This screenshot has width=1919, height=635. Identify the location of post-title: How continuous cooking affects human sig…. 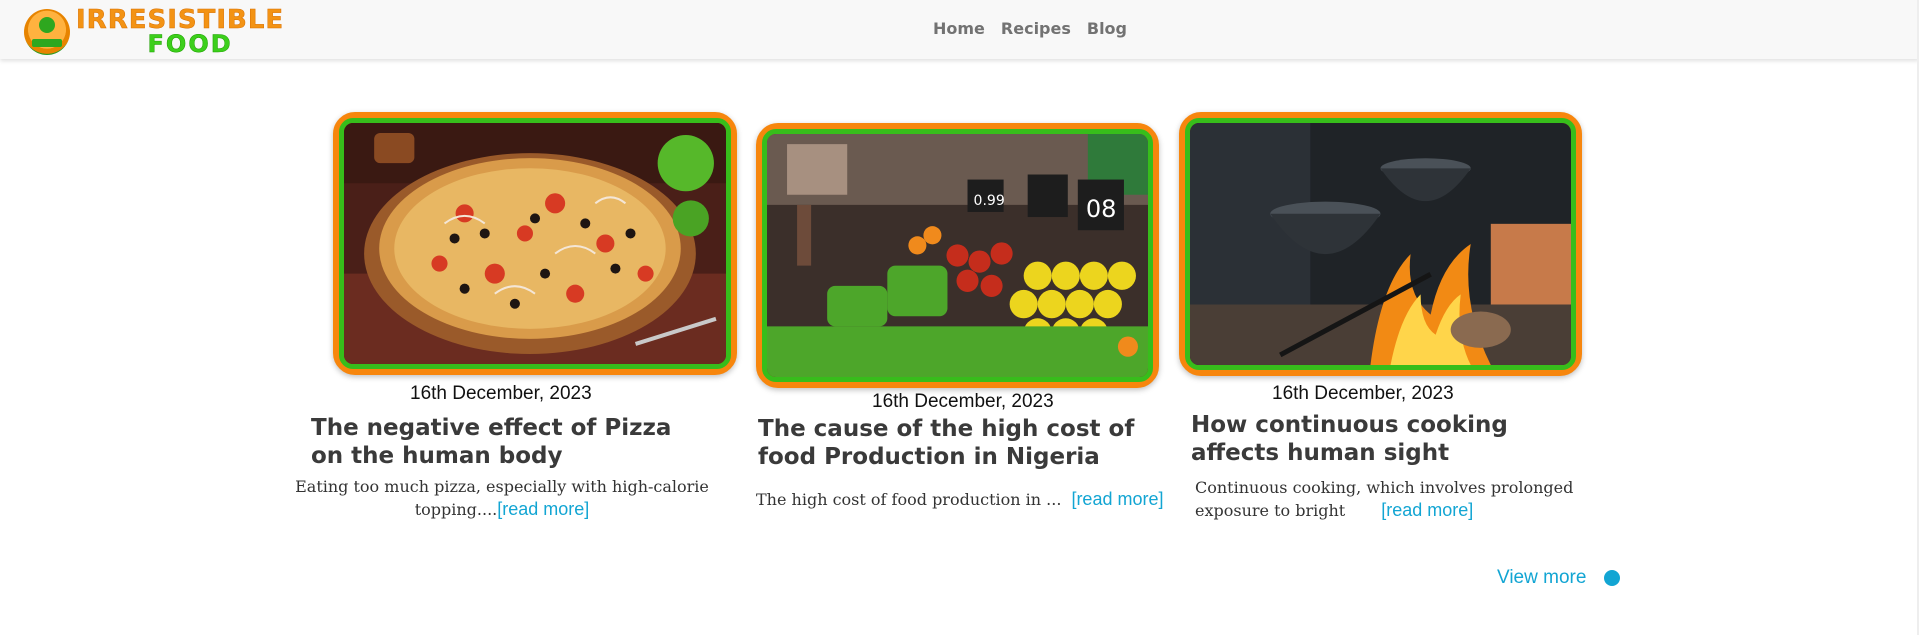
(1391, 439).